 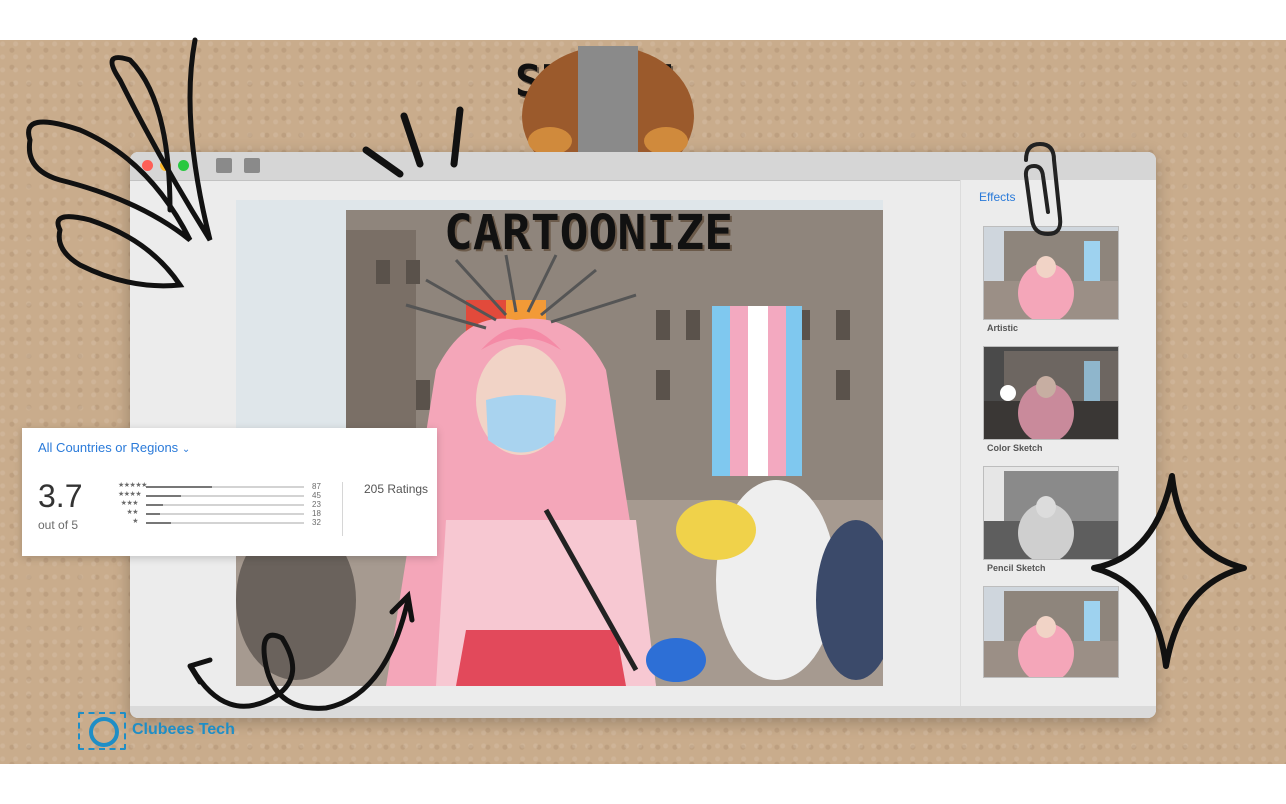 I want to click on clubees-logo-icon, so click(x=102, y=731).